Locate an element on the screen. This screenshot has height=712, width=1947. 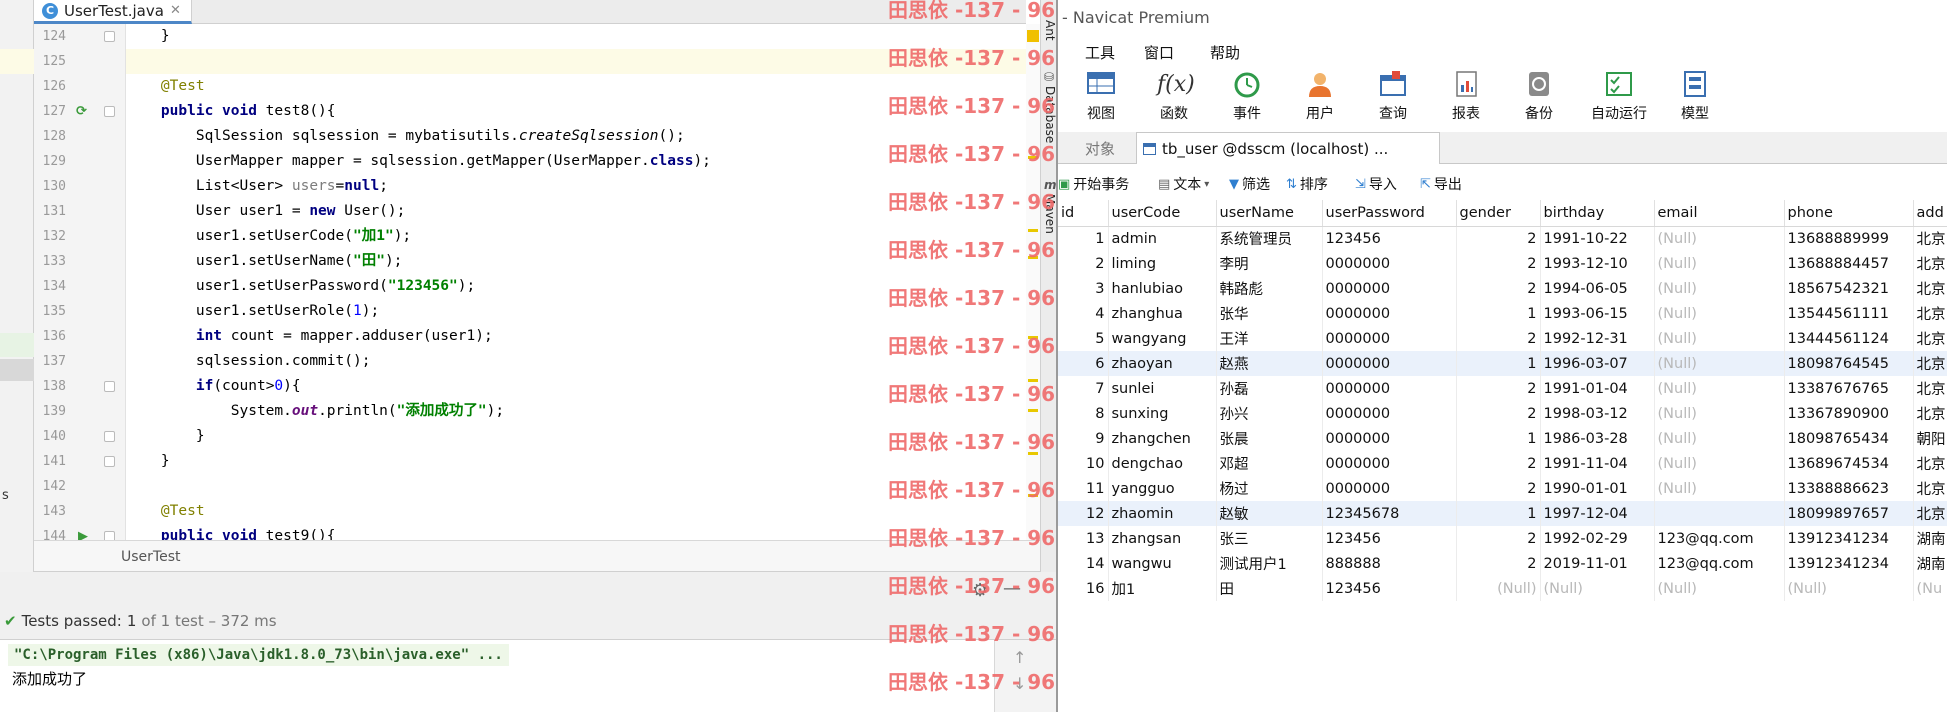
table-cell: 8 is located at coordinates (1083, 413).